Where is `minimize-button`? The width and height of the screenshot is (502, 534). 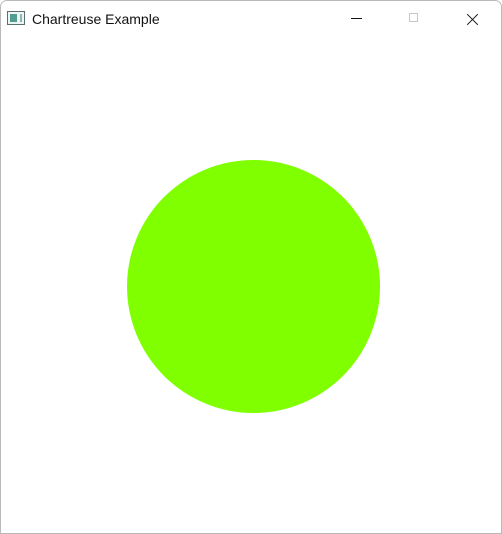
minimize-button is located at coordinates (356, 19).